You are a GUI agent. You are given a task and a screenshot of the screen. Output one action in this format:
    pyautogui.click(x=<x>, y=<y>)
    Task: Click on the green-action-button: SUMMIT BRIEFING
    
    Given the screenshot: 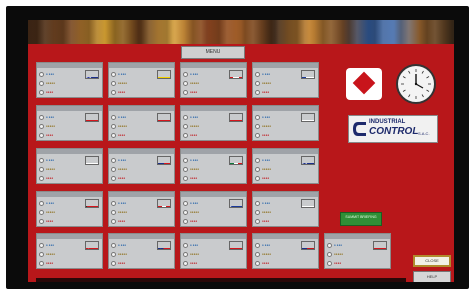 What is the action you would take?
    pyautogui.click(x=361, y=219)
    